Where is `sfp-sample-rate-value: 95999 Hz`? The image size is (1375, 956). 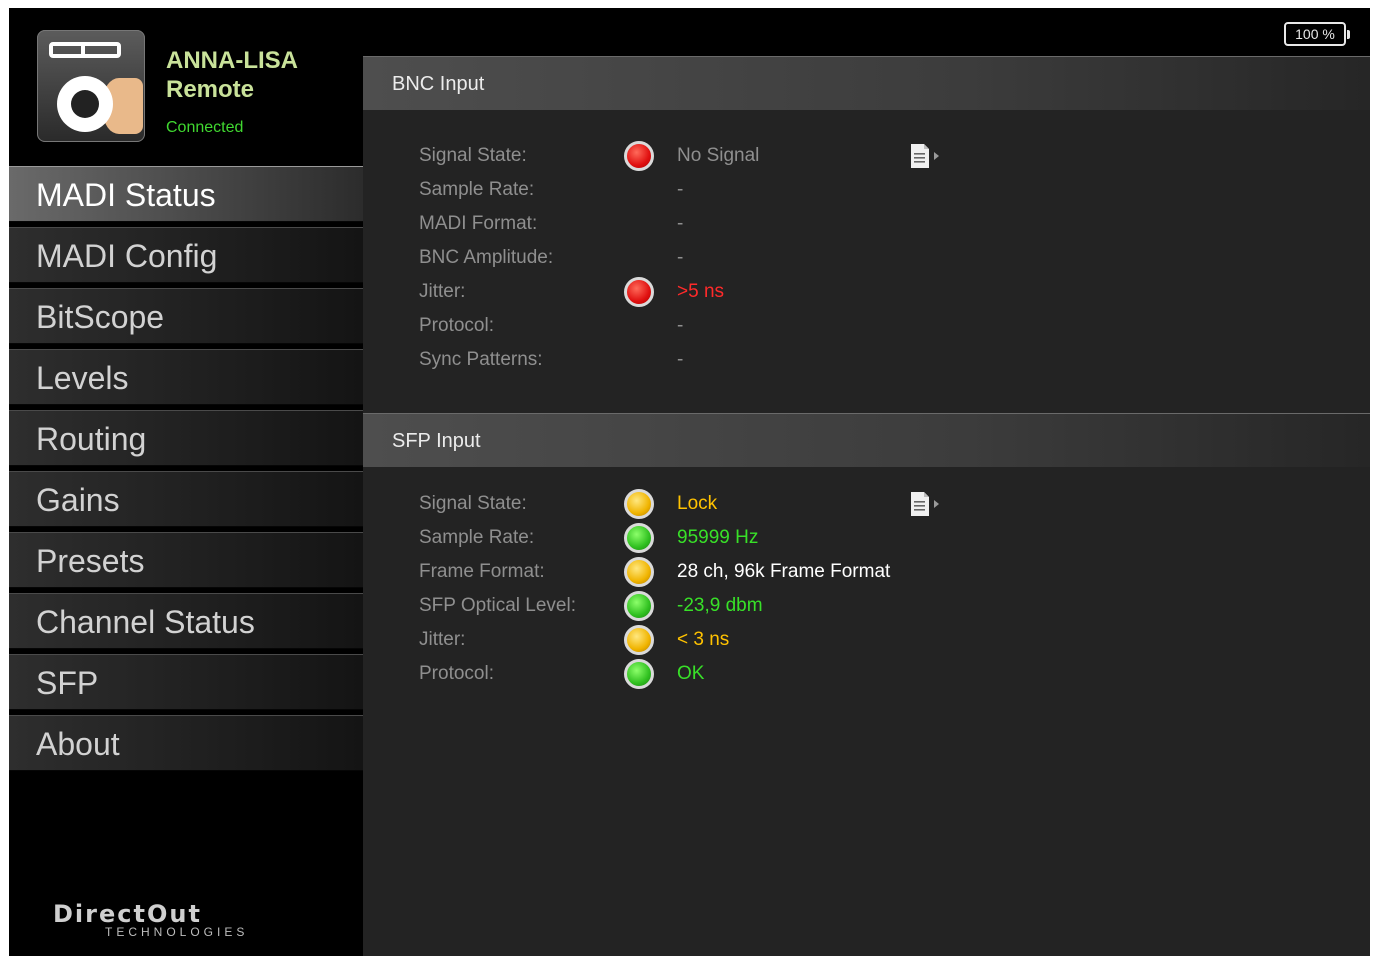 sfp-sample-rate-value: 95999 Hz is located at coordinates (718, 537).